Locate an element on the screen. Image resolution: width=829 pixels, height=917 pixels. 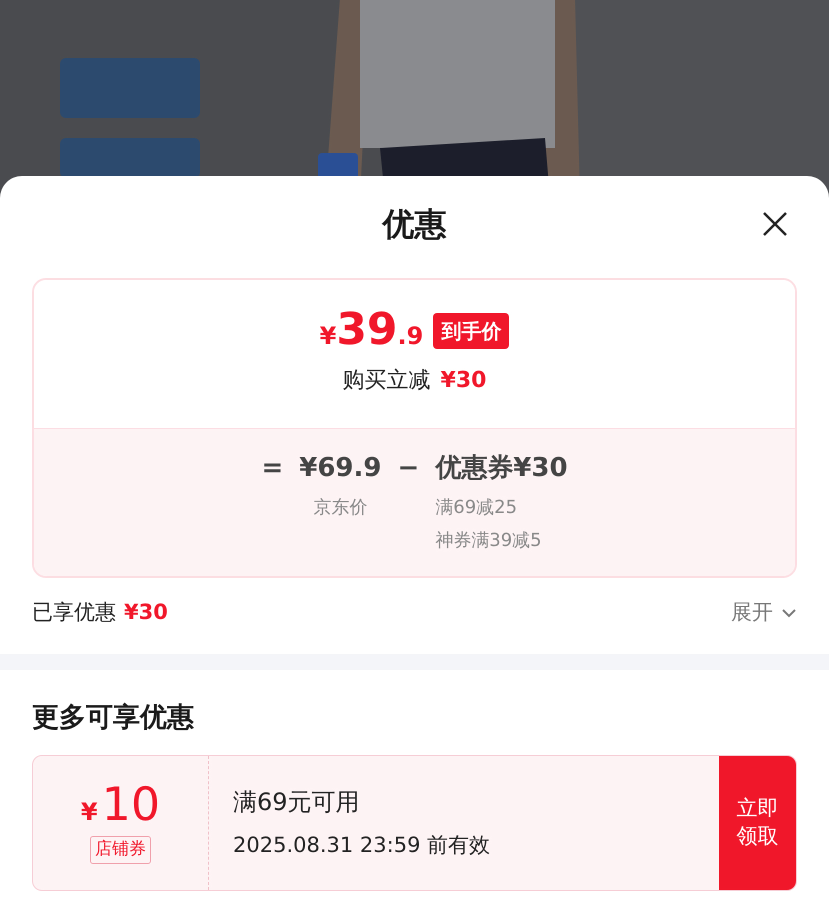
coupon-rule: 满69减25 is located at coordinates (476, 508).